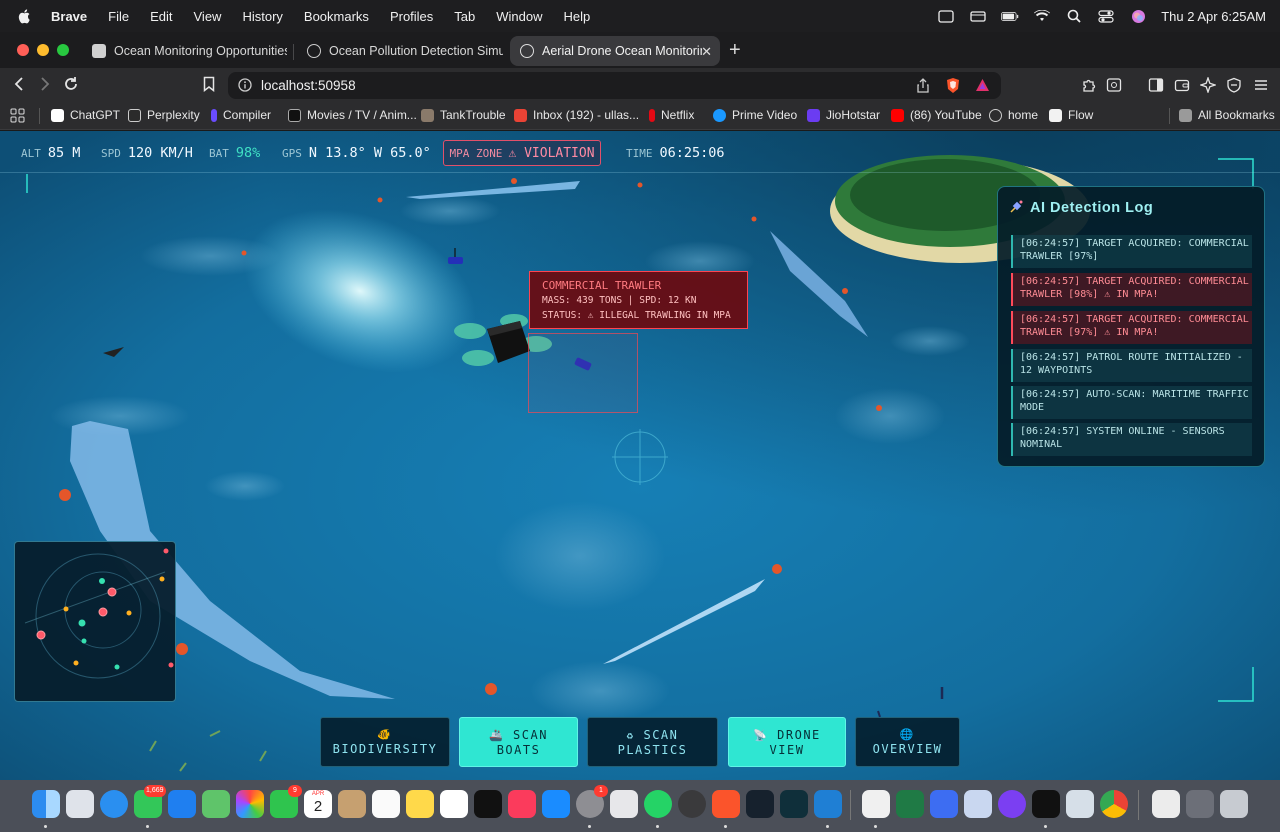  What do you see at coordinates (953, 88) in the screenshot?
I see `brave-shields-icon` at bounding box center [953, 88].